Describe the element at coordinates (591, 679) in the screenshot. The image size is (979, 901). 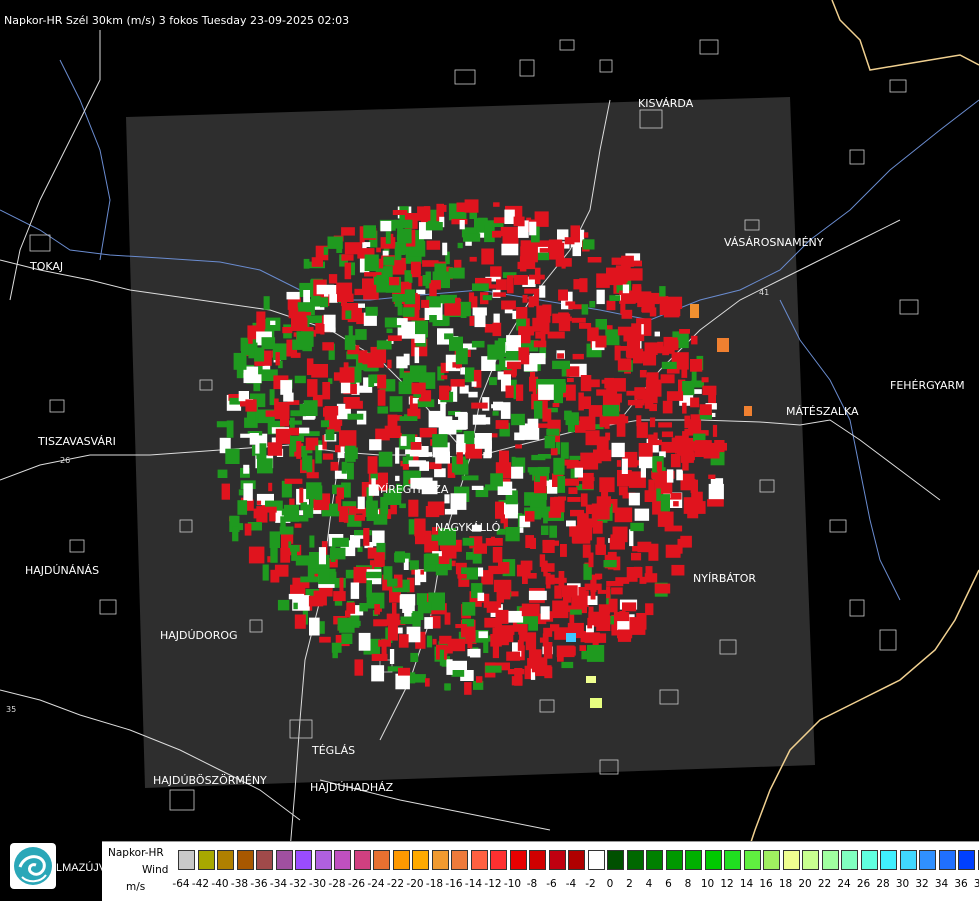
I see `echo-yellow` at that location.